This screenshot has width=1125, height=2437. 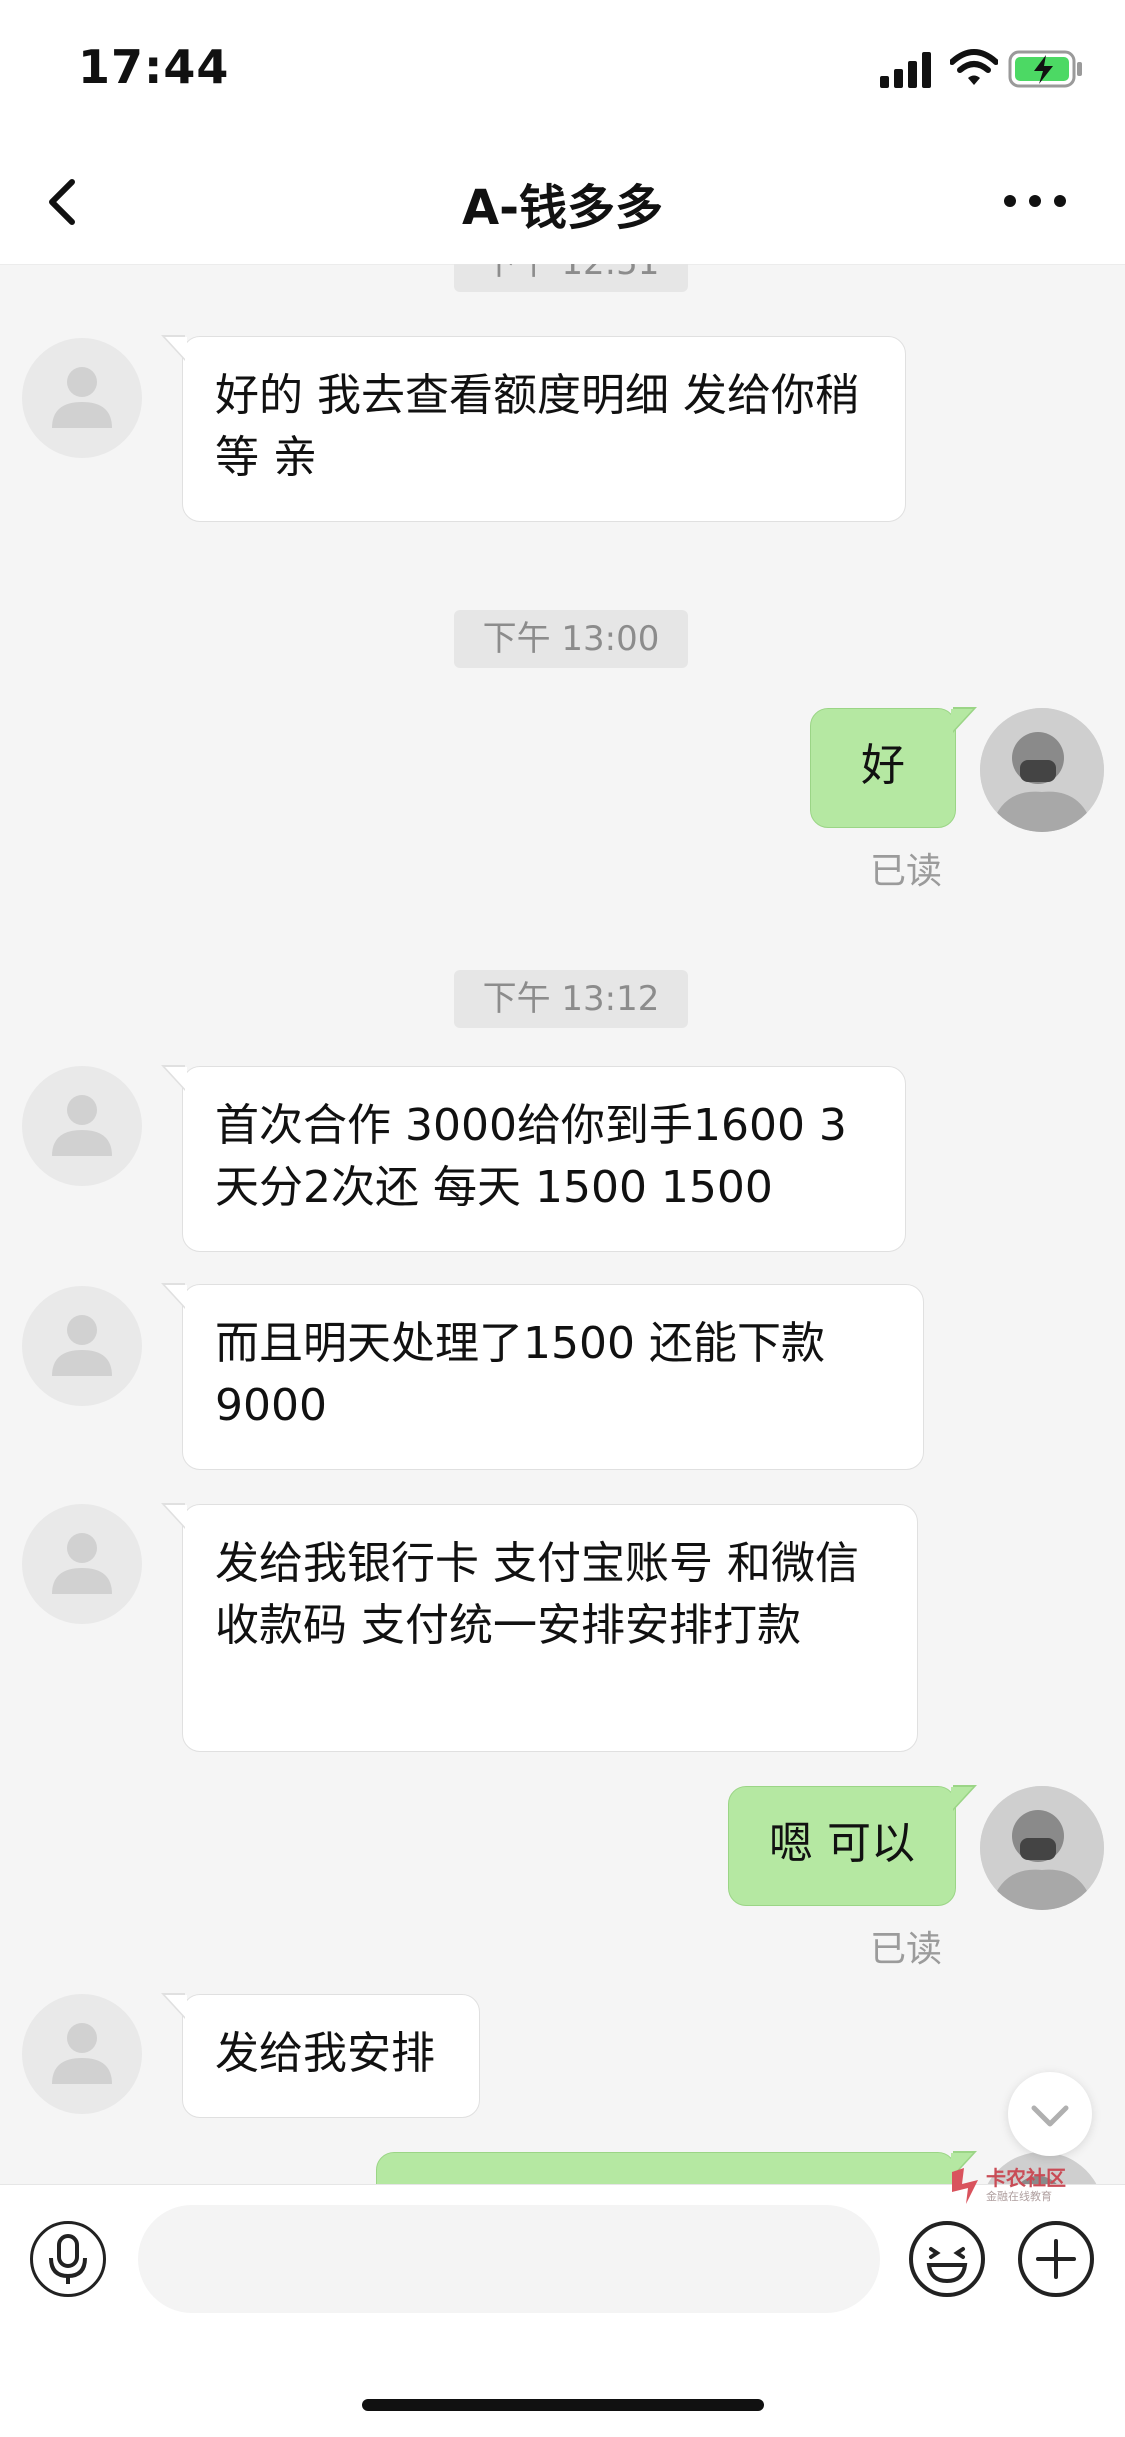 I want to click on timestamp-chip: 下午 13:12, so click(x=571, y=999).